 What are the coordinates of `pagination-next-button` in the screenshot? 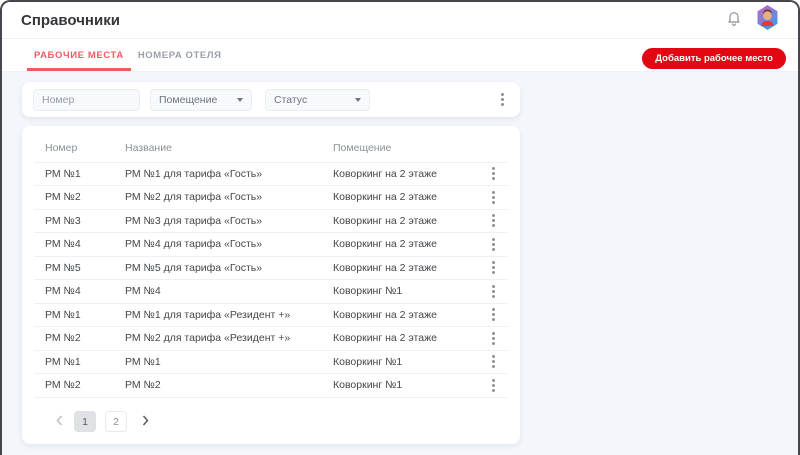 It's located at (145, 422).